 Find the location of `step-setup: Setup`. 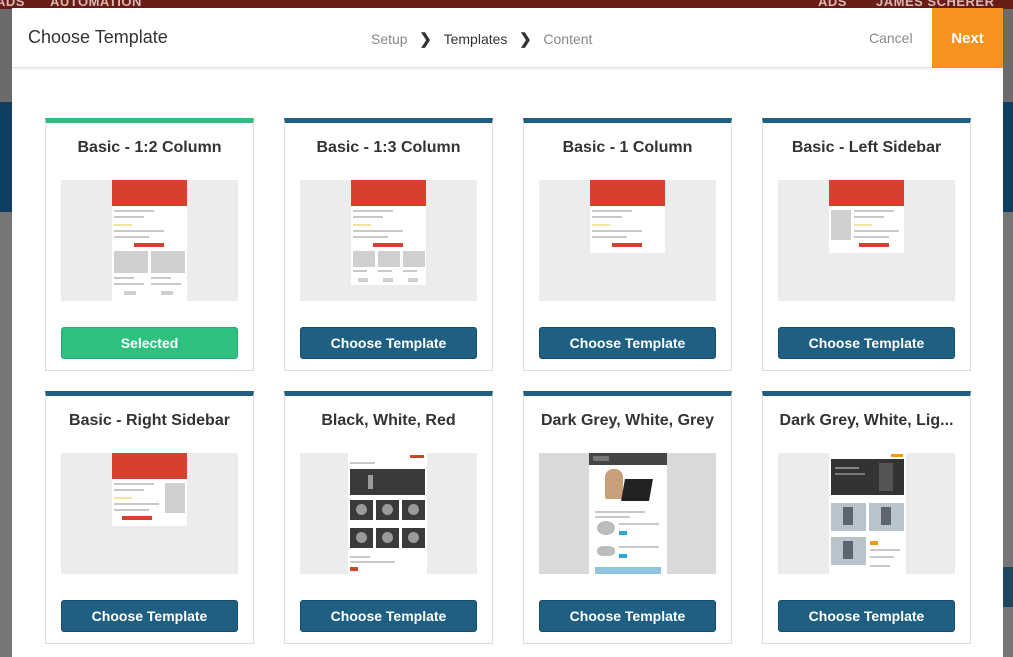

step-setup: Setup is located at coordinates (389, 39).